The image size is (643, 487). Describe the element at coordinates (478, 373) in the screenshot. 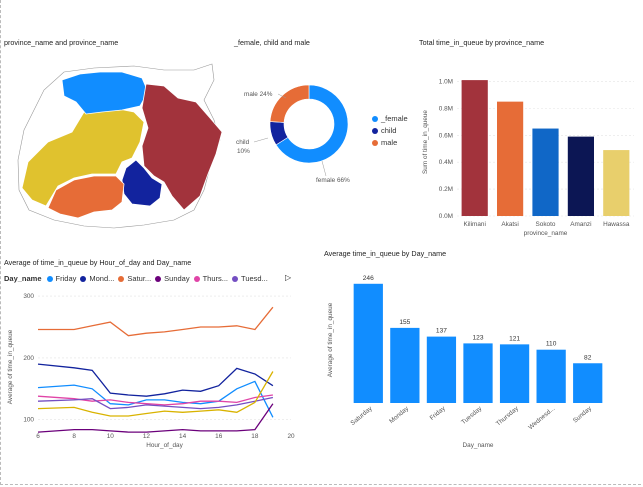

I see `bar-tuesday` at that location.